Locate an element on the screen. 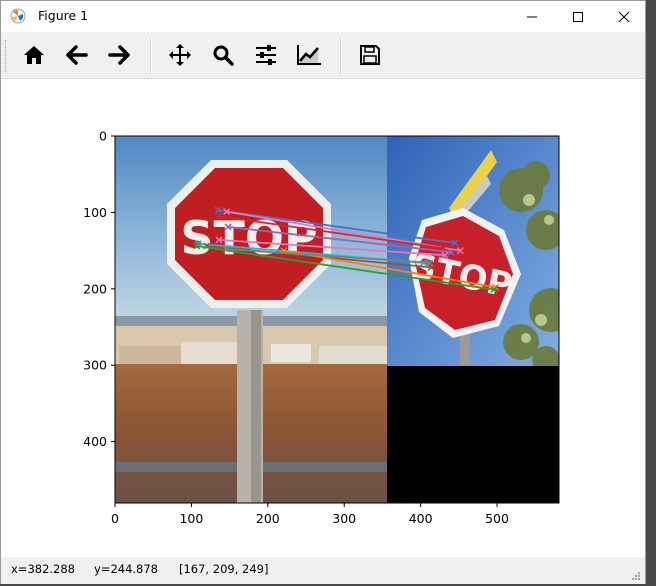  y-tick-label: 400 is located at coordinates (95, 441).